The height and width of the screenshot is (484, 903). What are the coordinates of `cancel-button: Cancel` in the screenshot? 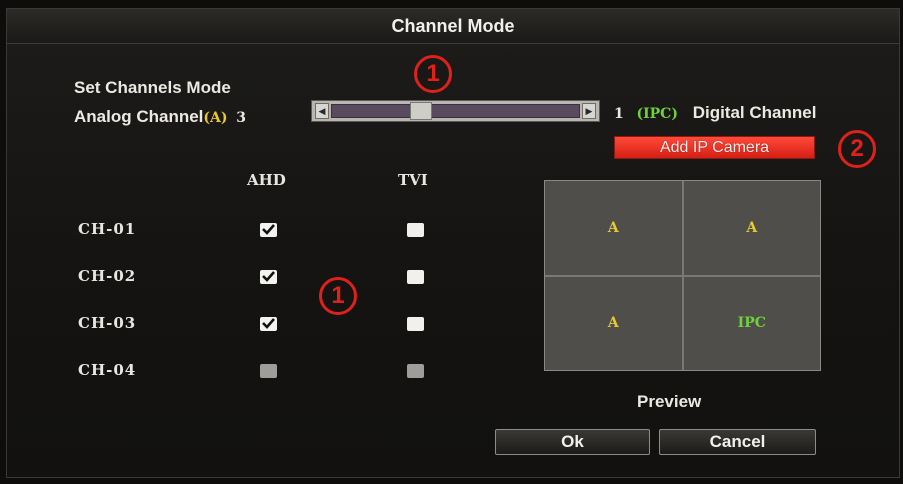 It's located at (737, 442).